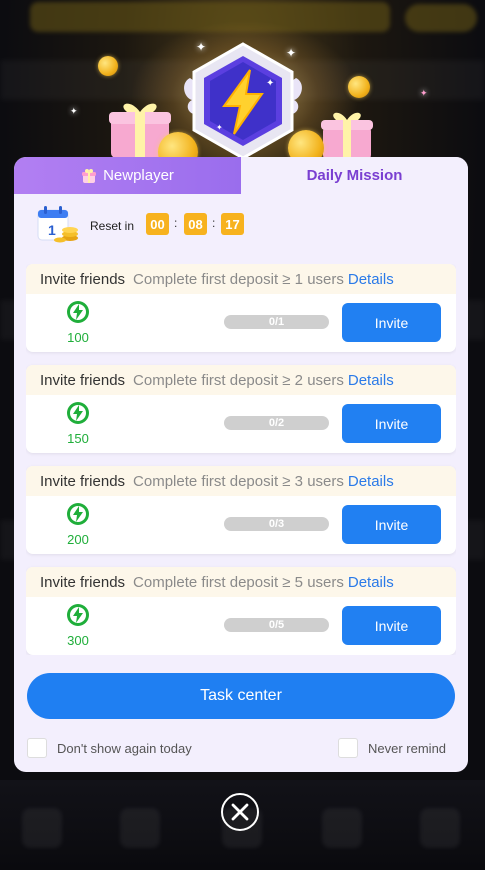 The width and height of the screenshot is (485, 870). Describe the element at coordinates (195, 224) in the screenshot. I see `timer-minutes: 08` at that location.